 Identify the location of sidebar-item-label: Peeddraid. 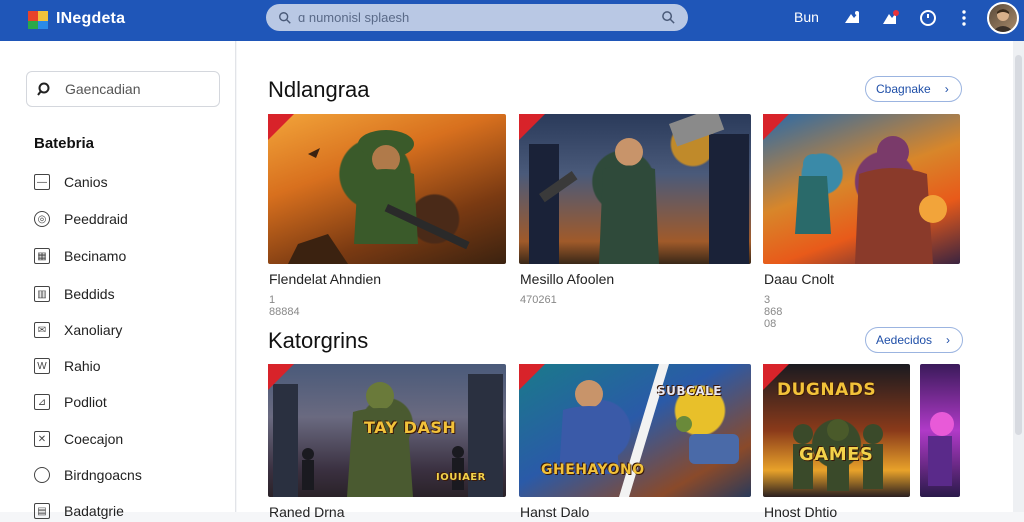
(96, 219).